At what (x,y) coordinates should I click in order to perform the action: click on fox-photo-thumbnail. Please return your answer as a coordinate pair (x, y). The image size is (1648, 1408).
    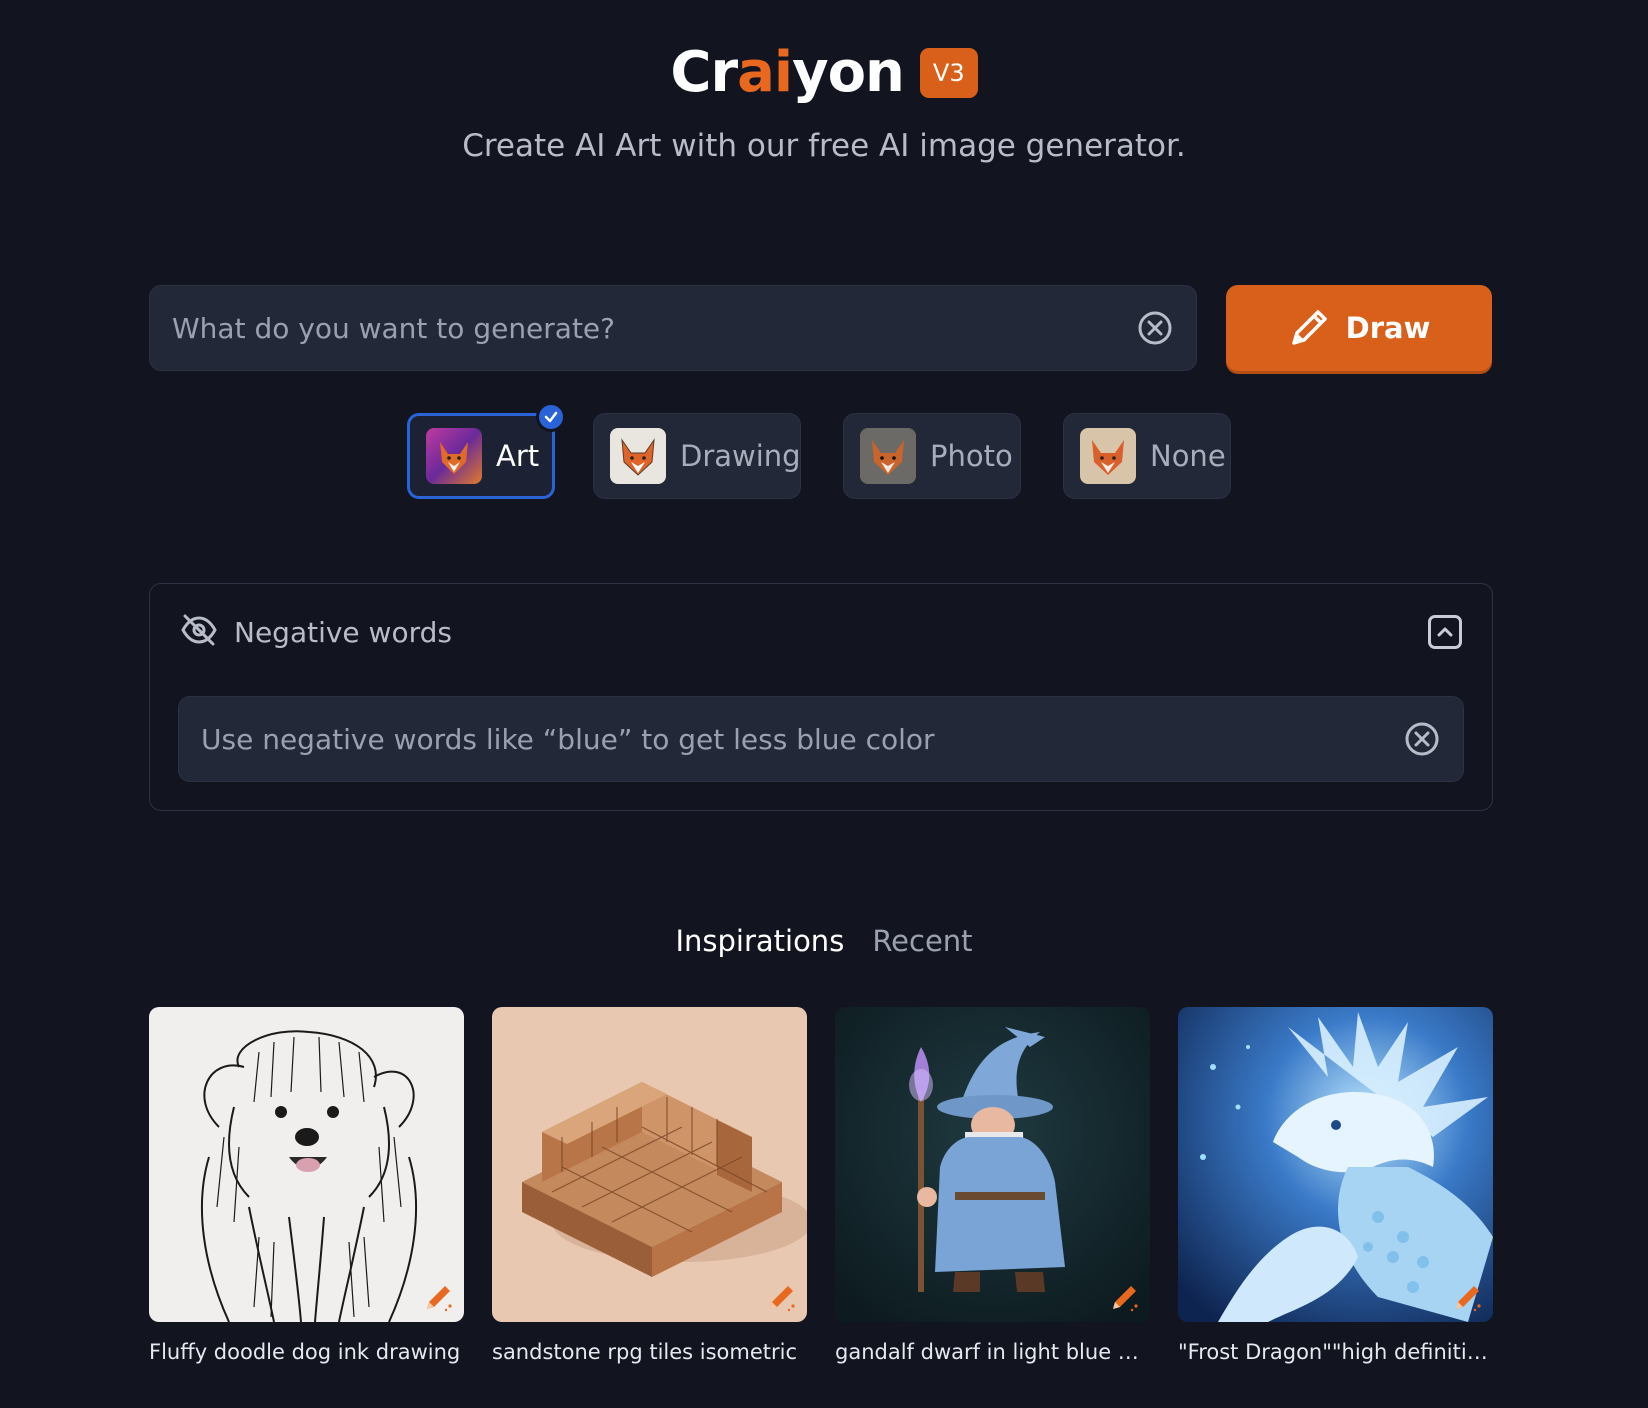
    Looking at the image, I should click on (888, 456).